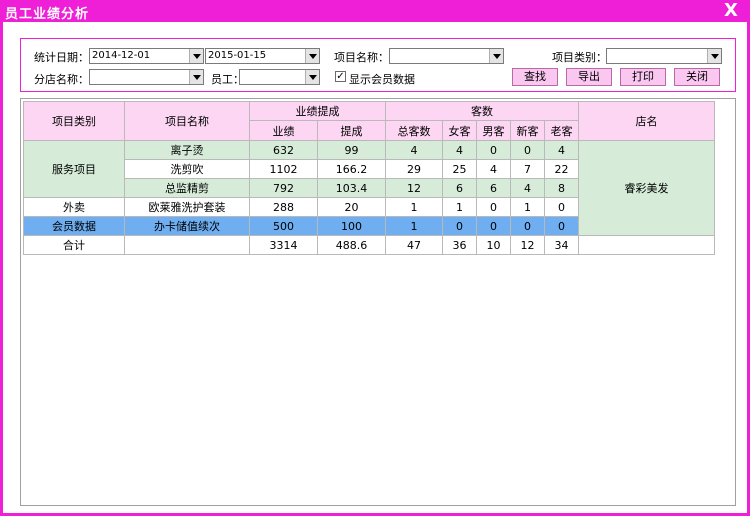 The width and height of the screenshot is (750, 516). Describe the element at coordinates (382, 79) in the screenshot. I see `show-member-label: 显示会员数据` at that location.